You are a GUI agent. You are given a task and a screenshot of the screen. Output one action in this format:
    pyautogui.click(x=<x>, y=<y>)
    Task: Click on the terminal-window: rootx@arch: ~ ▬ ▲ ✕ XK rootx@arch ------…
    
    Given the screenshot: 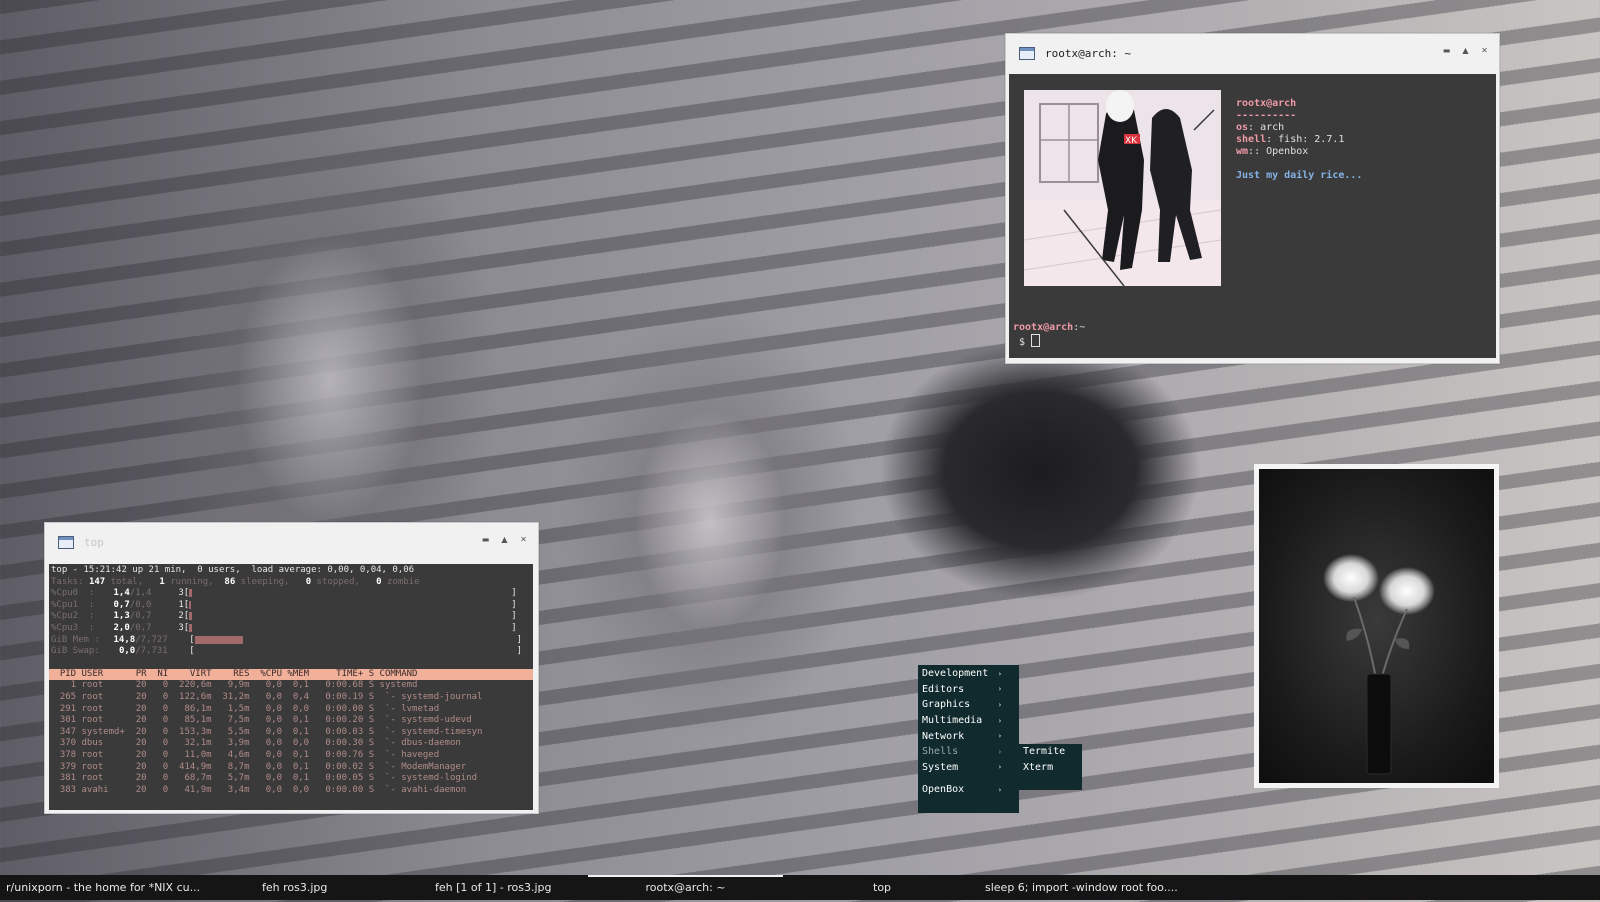 What is the action you would take?
    pyautogui.click(x=1252, y=198)
    